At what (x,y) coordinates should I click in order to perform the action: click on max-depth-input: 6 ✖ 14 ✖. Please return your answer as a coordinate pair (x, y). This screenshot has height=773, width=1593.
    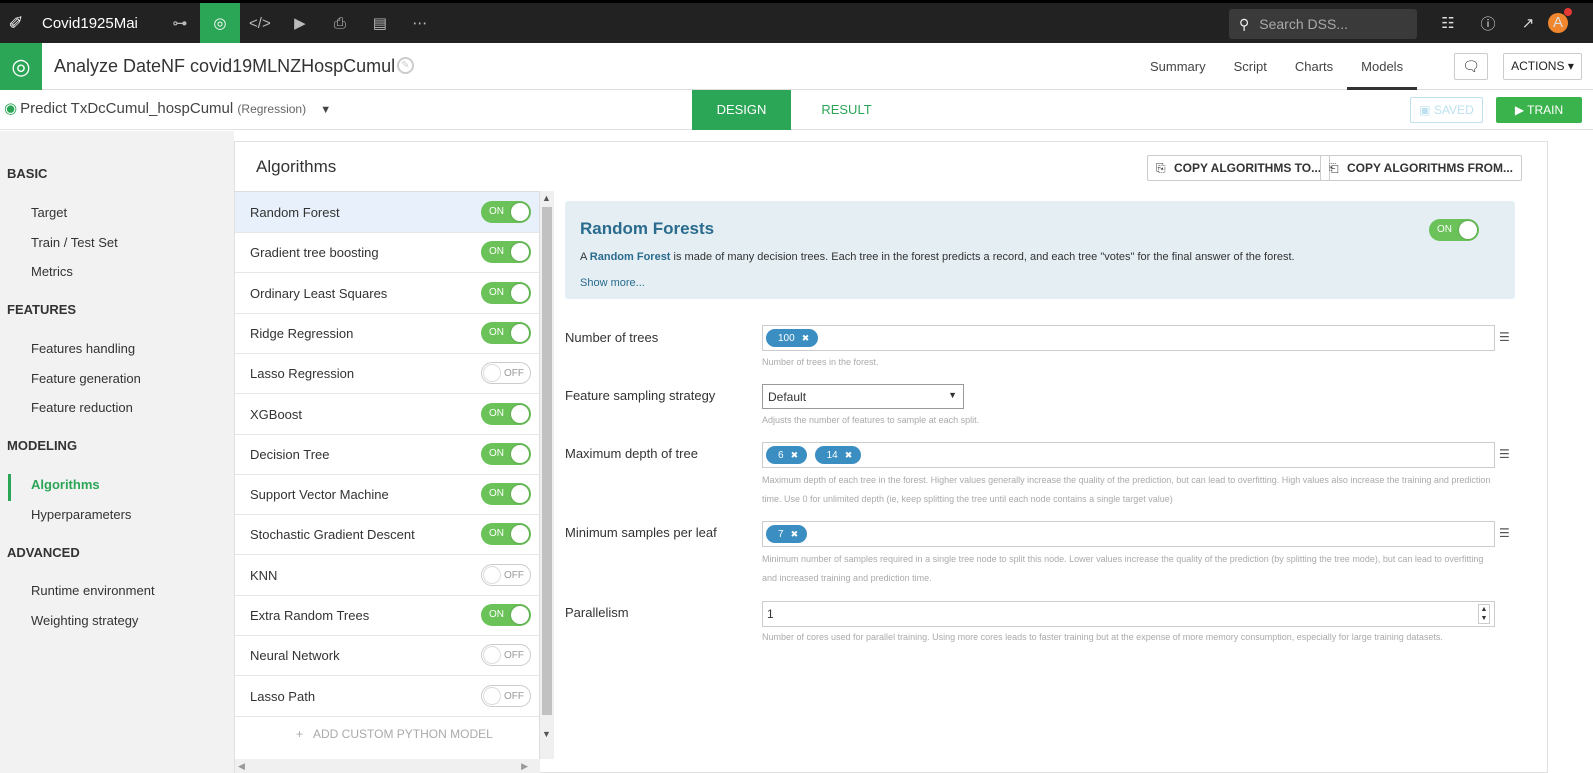
    Looking at the image, I should click on (1128, 455).